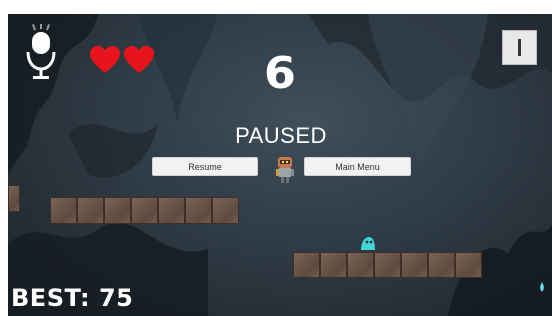 The height and width of the screenshot is (316, 552). I want to click on score-counter: 6, so click(280, 73).